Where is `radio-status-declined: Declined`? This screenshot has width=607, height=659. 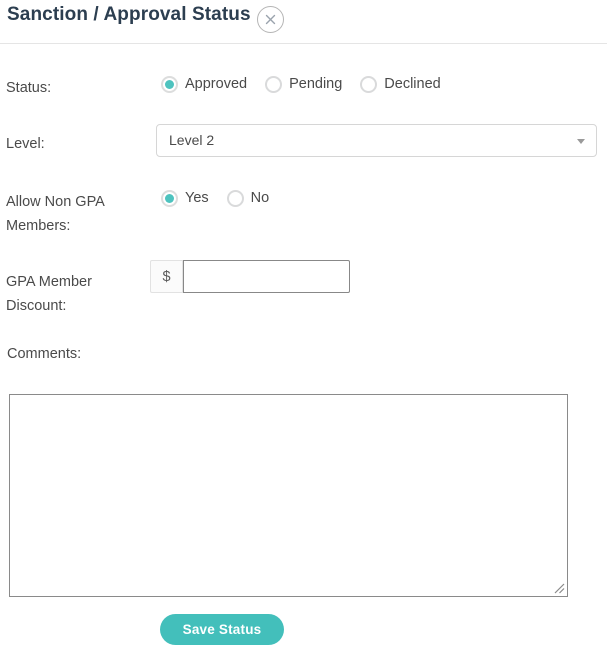
radio-status-declined: Declined is located at coordinates (400, 84).